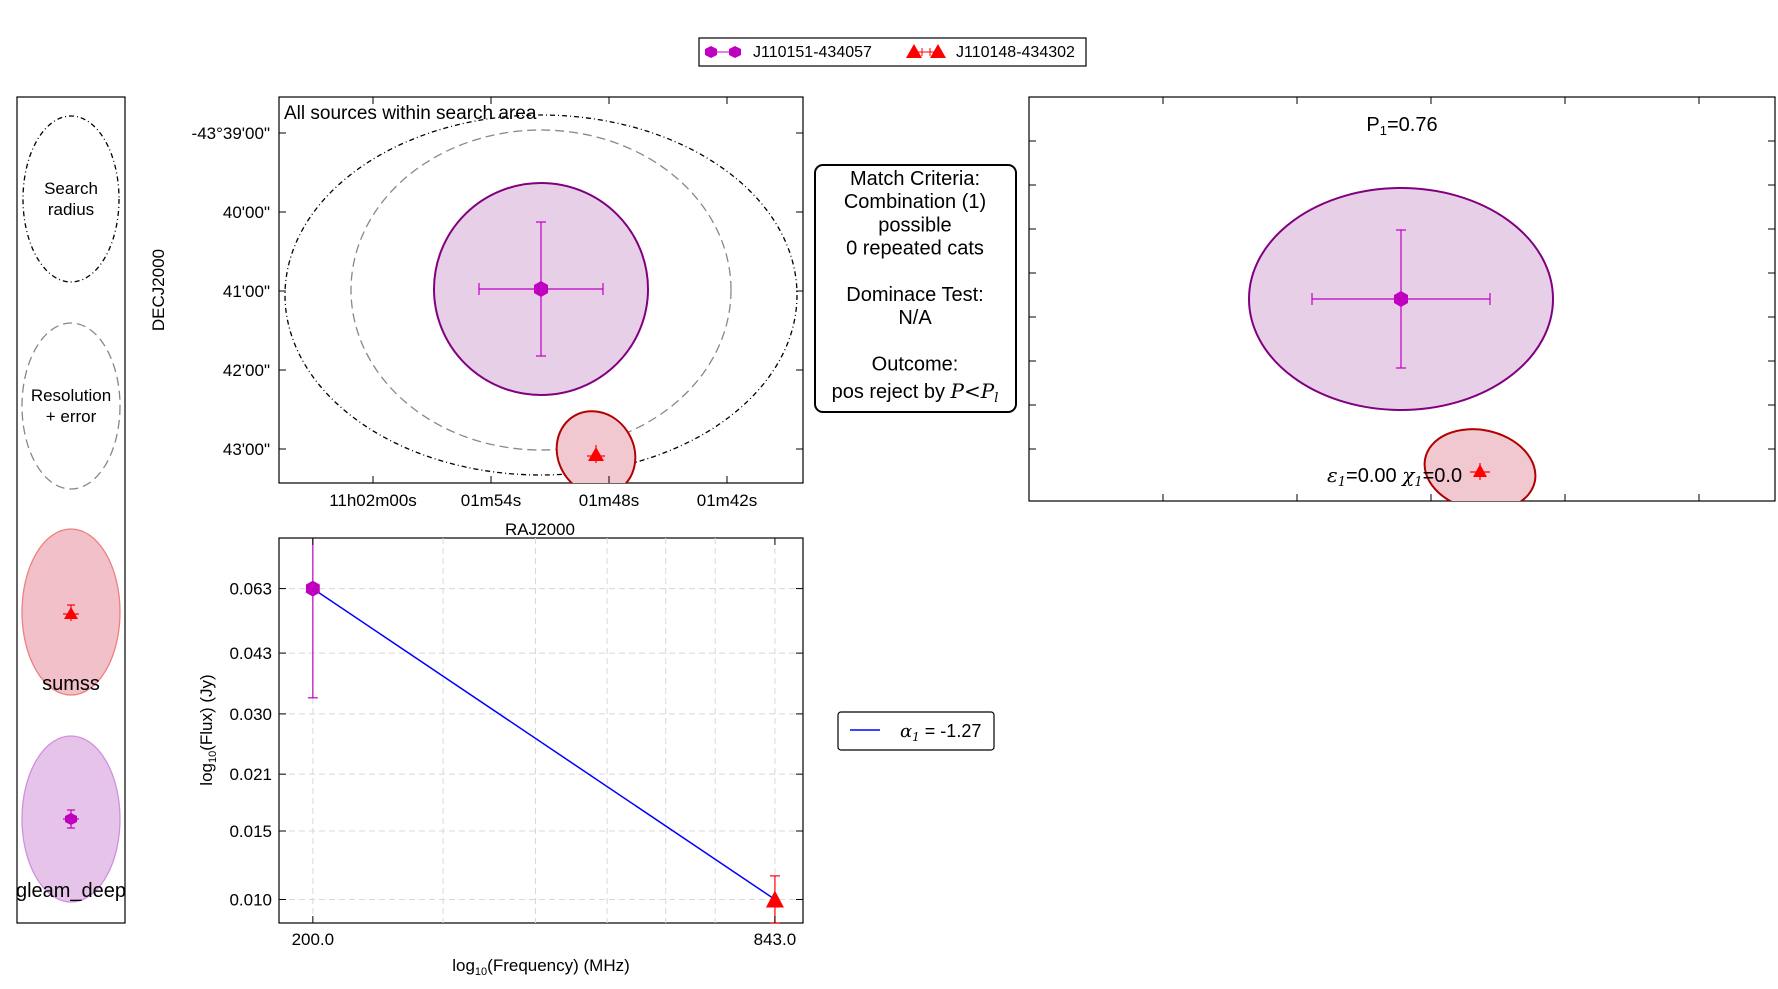  What do you see at coordinates (71, 891) in the screenshot?
I see `gleam-key-label: gleam_deep` at bounding box center [71, 891].